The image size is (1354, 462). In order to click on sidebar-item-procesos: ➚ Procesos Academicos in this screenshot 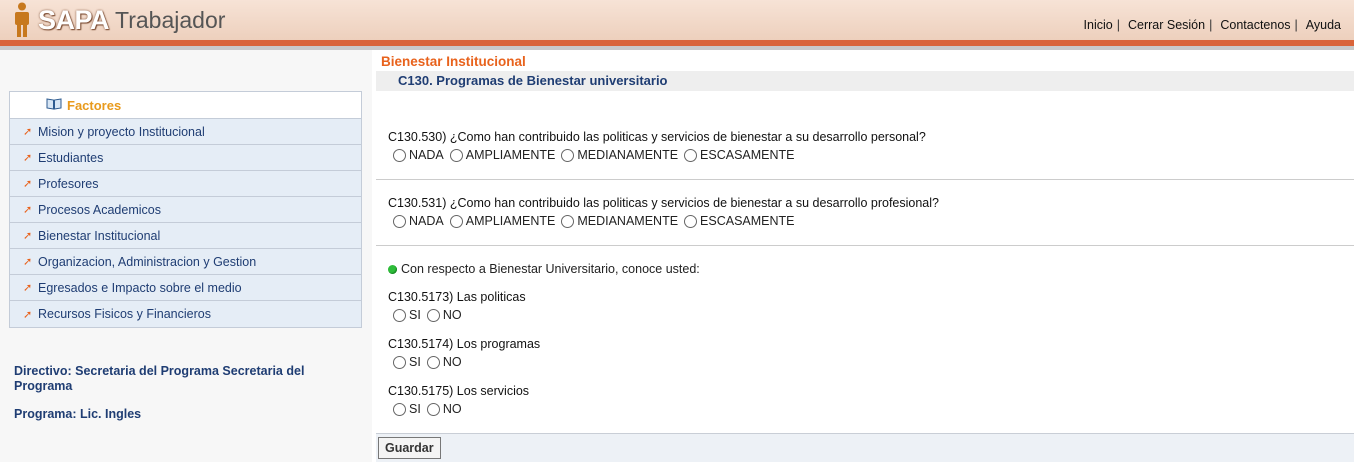, I will do `click(185, 210)`.